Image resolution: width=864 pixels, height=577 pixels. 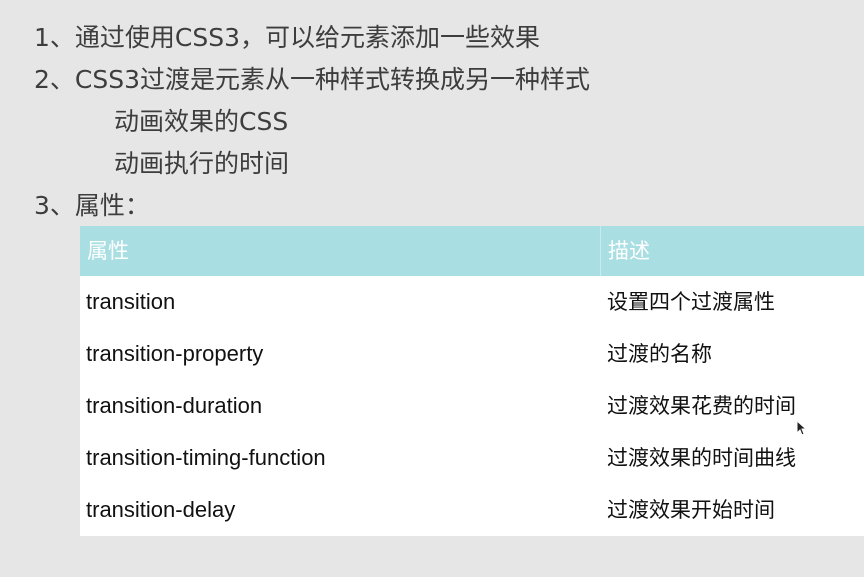 What do you see at coordinates (701, 406) in the screenshot?
I see `table-cell-description: 过渡效果花费的时间` at bounding box center [701, 406].